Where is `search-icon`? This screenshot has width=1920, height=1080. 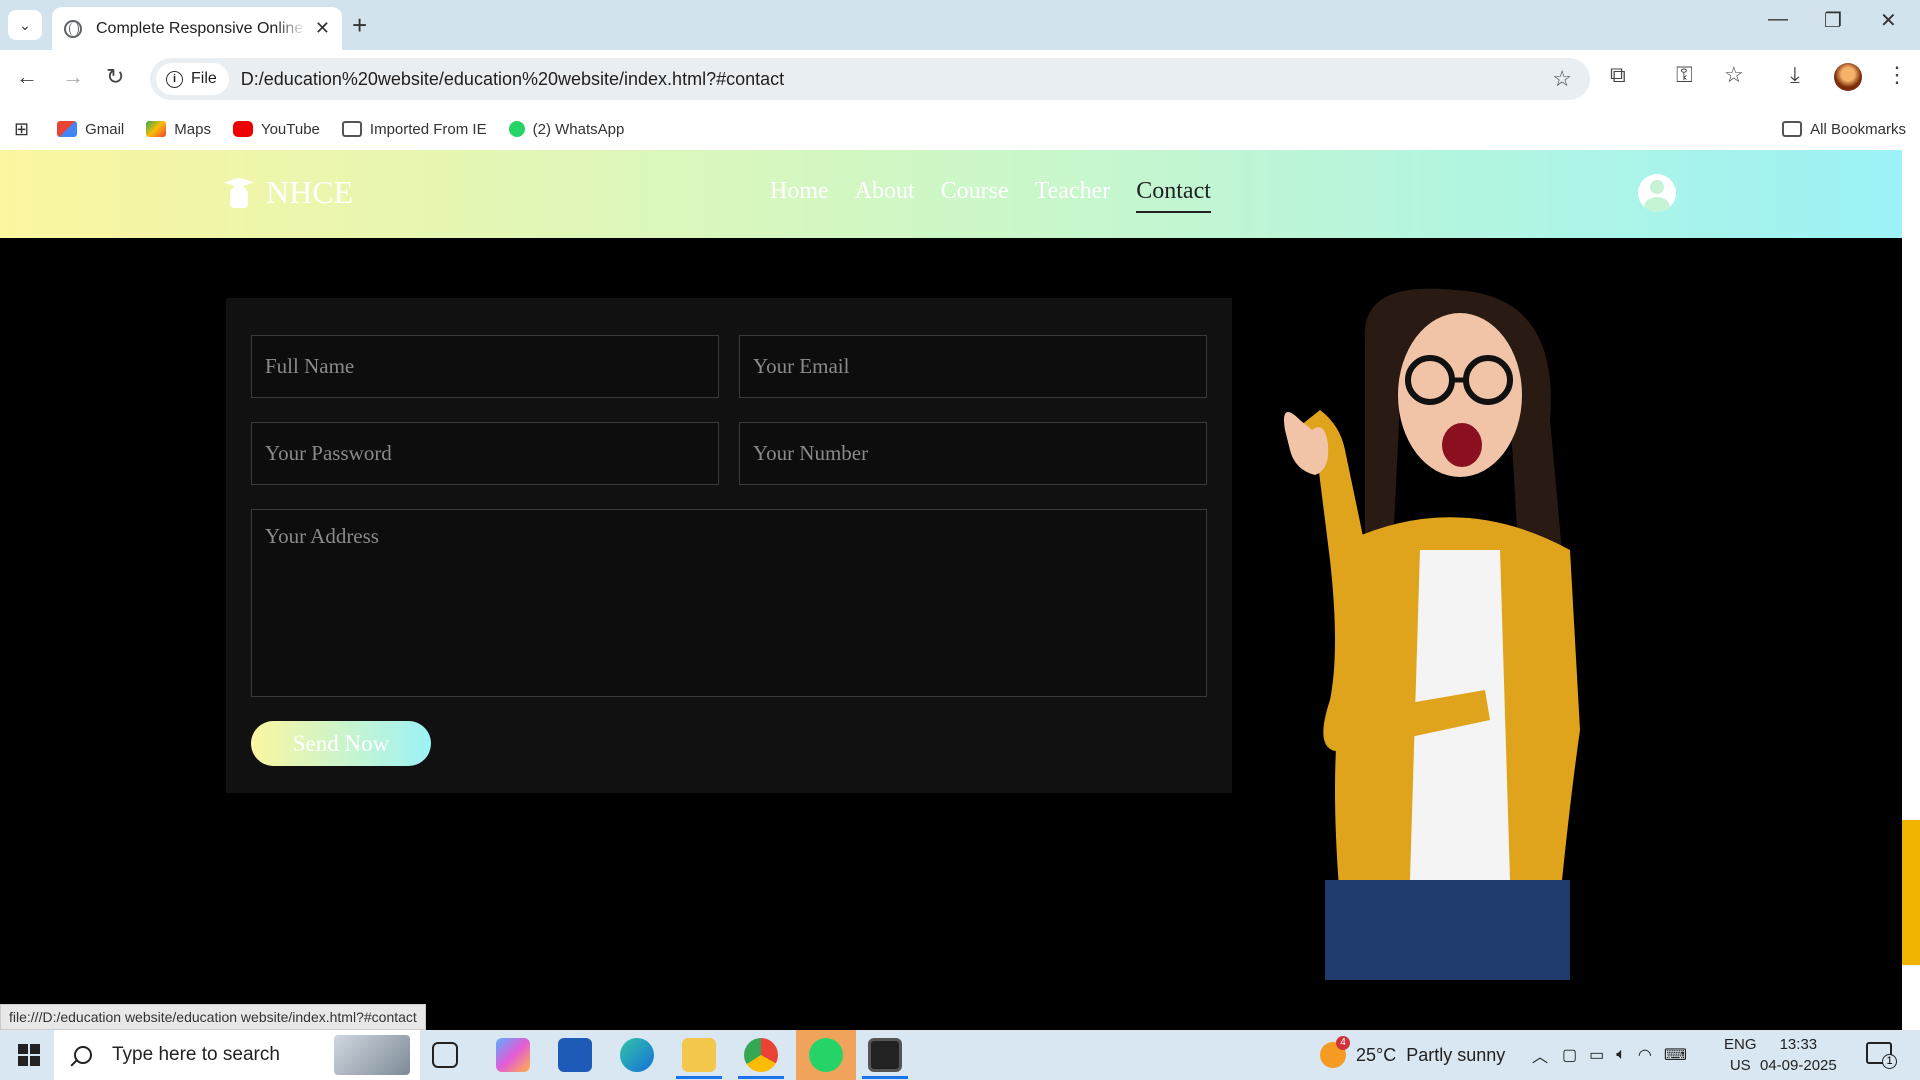
search-icon is located at coordinates (83, 1055).